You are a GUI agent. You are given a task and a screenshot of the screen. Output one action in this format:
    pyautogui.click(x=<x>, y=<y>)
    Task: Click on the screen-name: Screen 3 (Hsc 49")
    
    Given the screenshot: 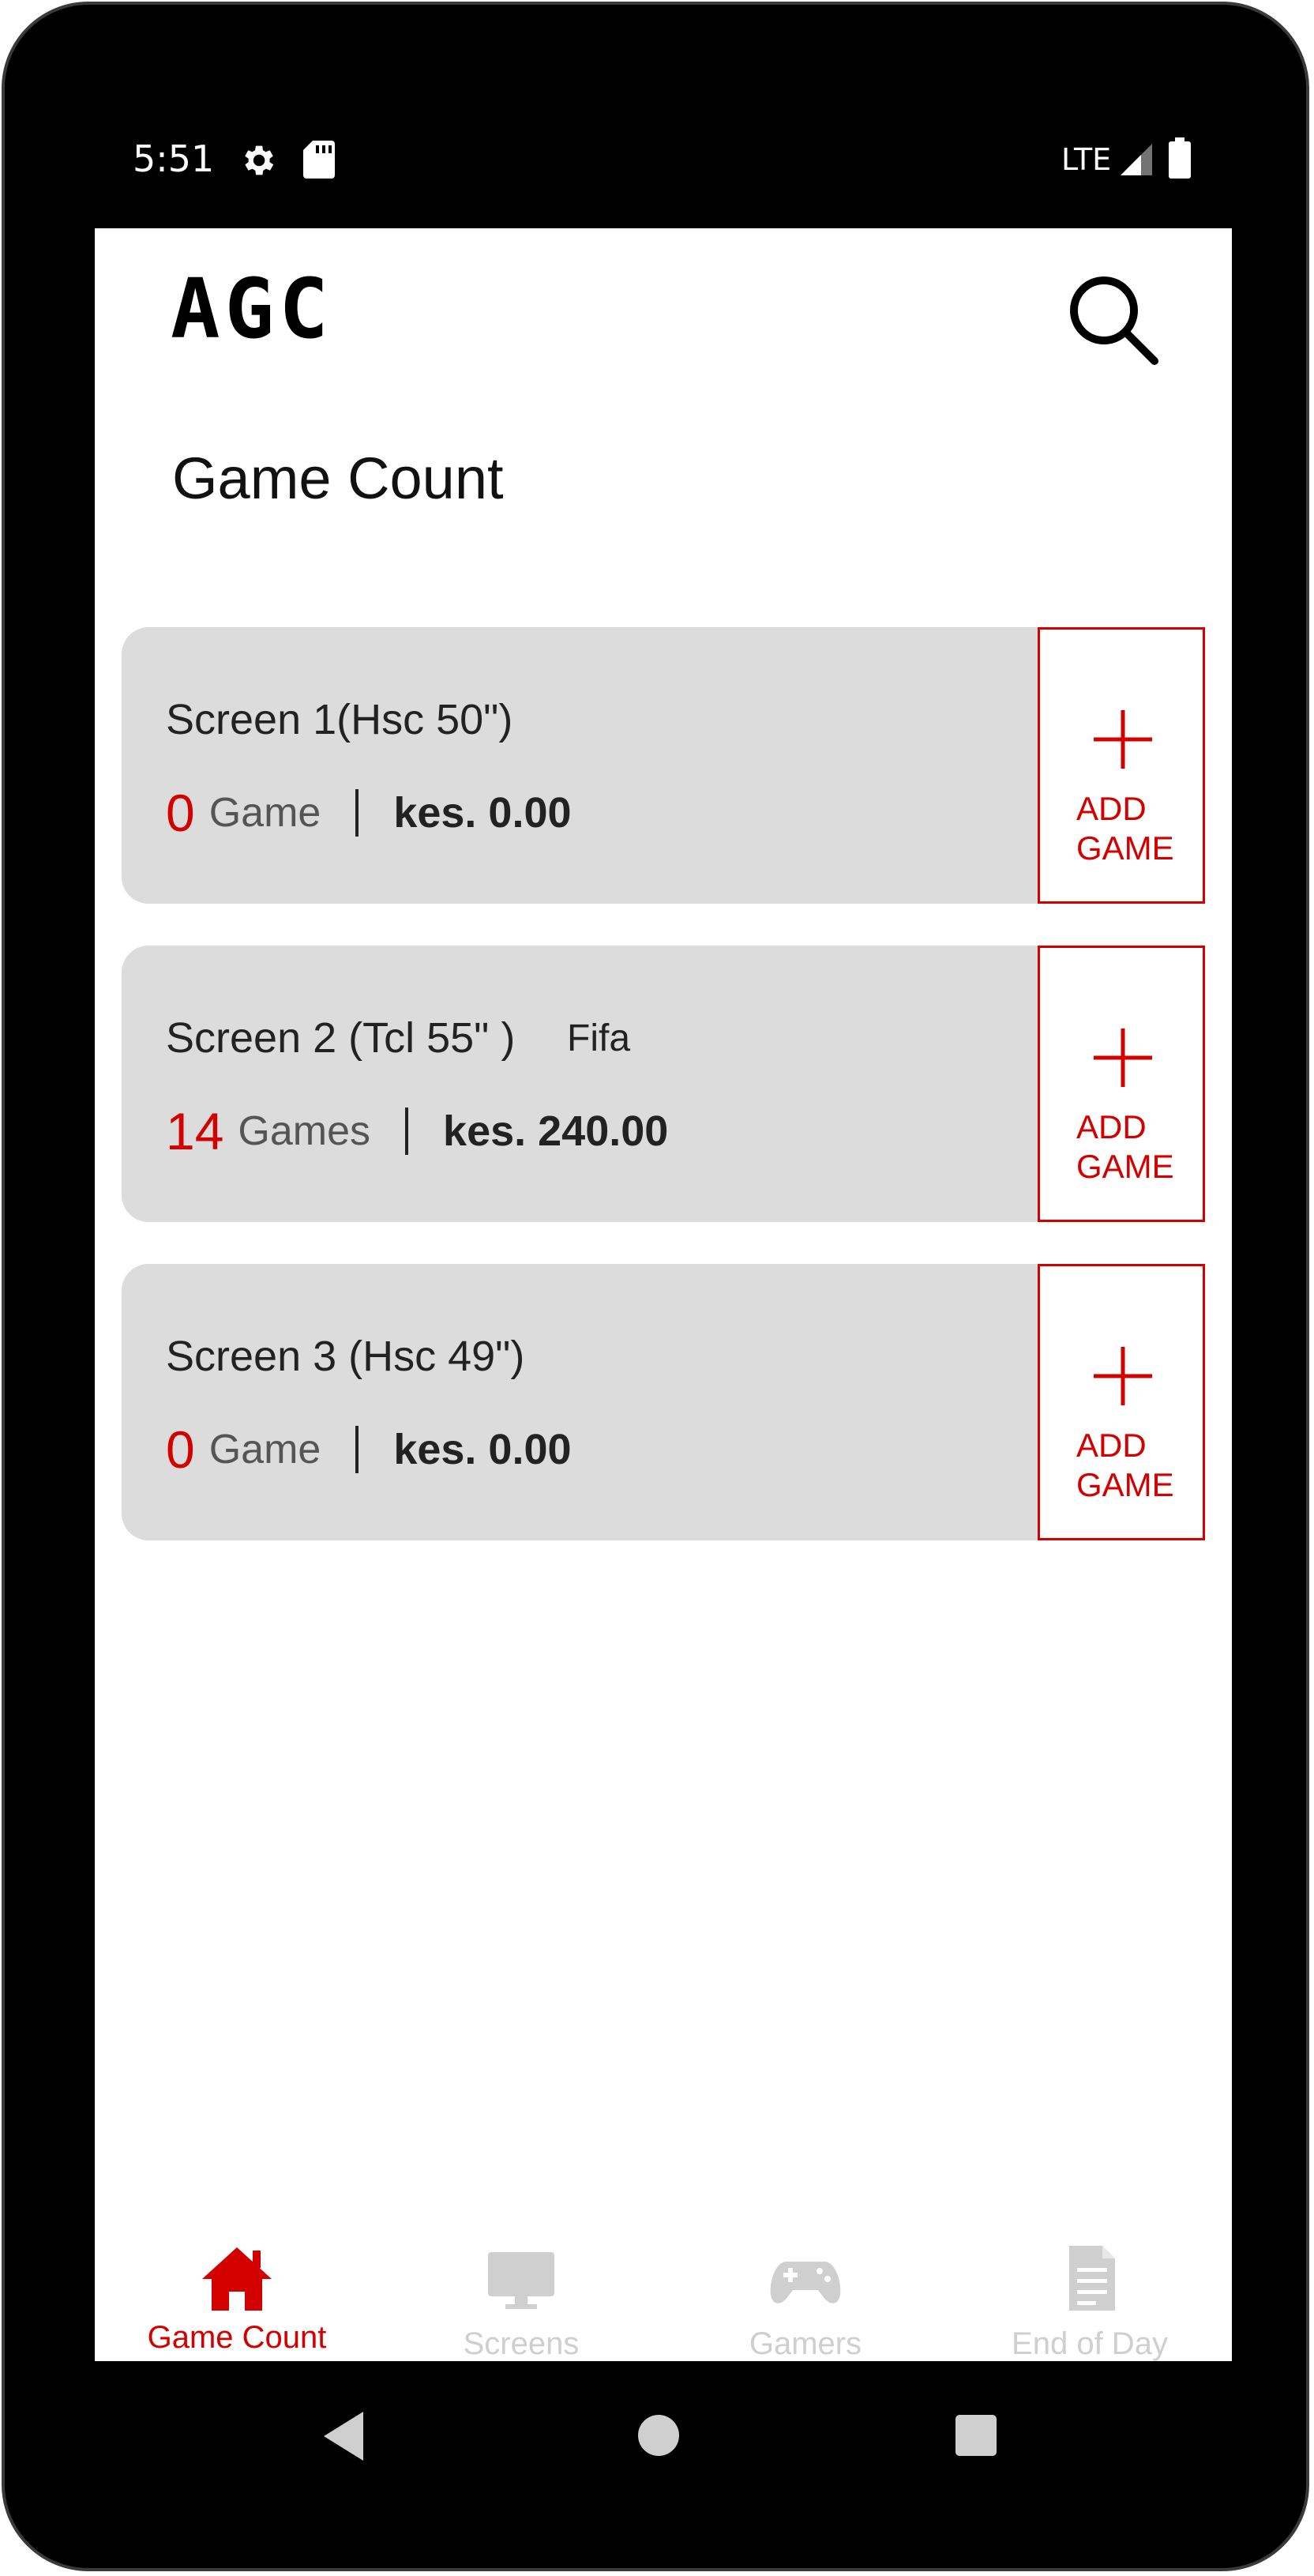 What is the action you would take?
    pyautogui.click(x=345, y=1357)
    